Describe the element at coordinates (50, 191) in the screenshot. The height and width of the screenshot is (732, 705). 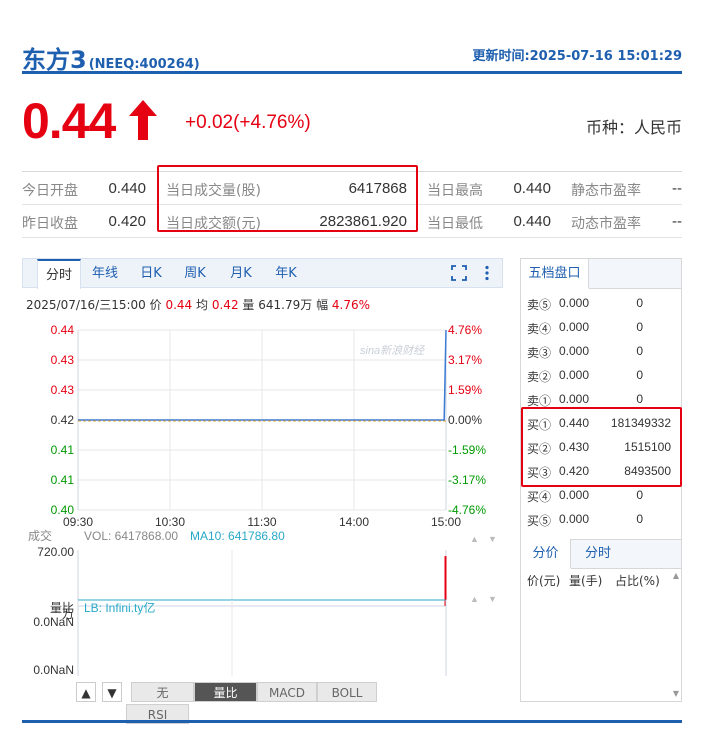
I see `stat-label: 今日开盘` at that location.